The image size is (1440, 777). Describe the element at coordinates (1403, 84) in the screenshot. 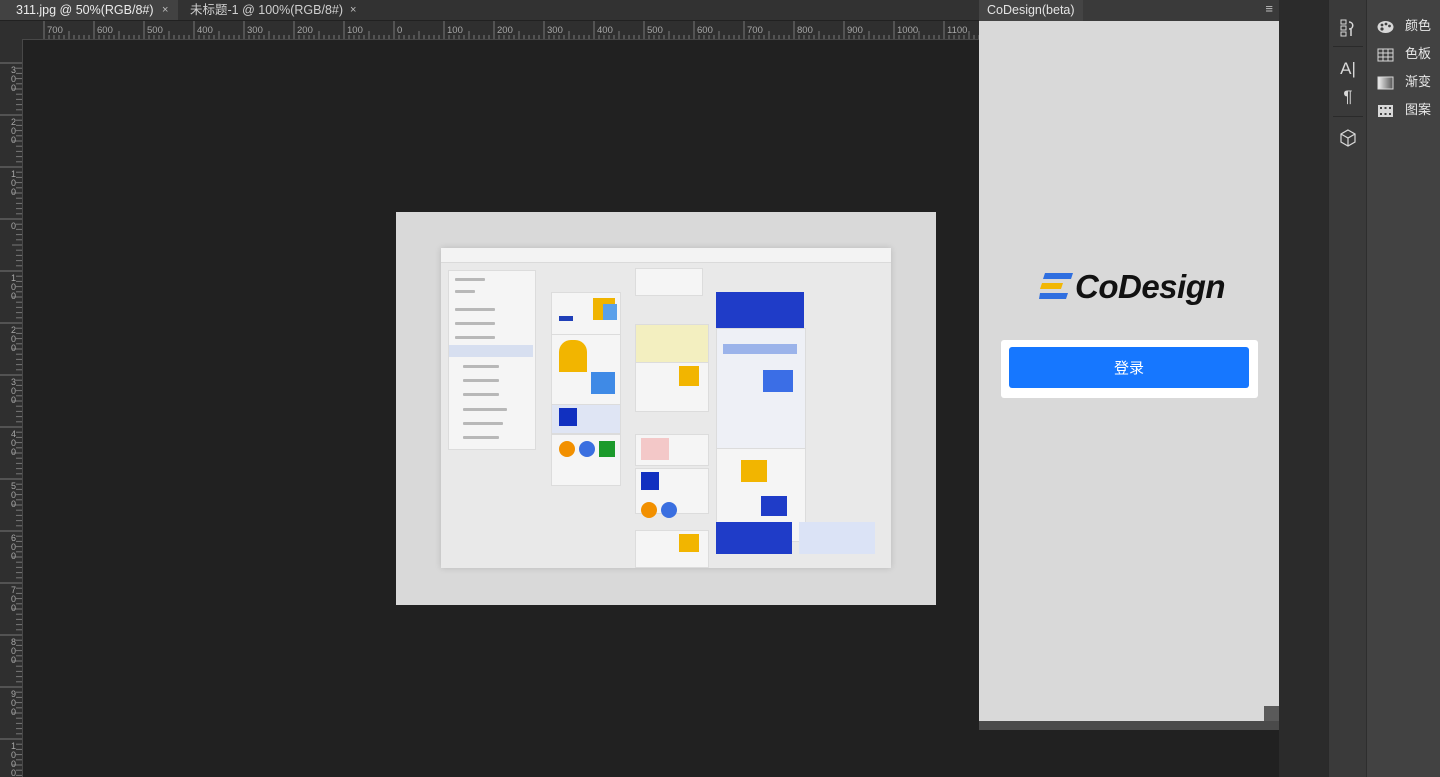

I see `prop-item-gradient: 渐变` at that location.